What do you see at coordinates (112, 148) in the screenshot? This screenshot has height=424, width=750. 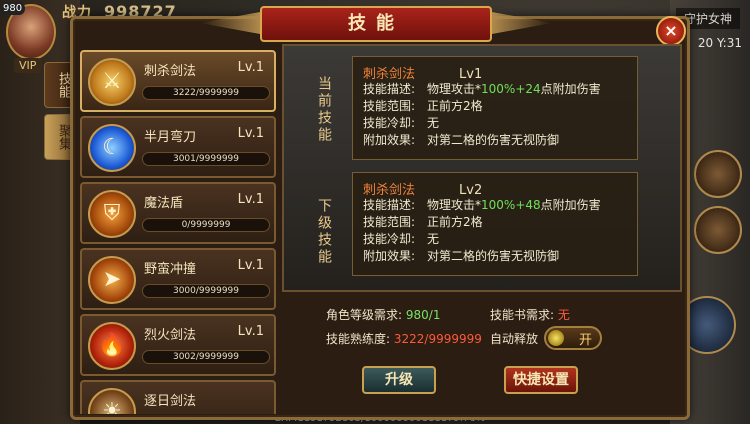 I see `crescent-blade-icon: ☾` at bounding box center [112, 148].